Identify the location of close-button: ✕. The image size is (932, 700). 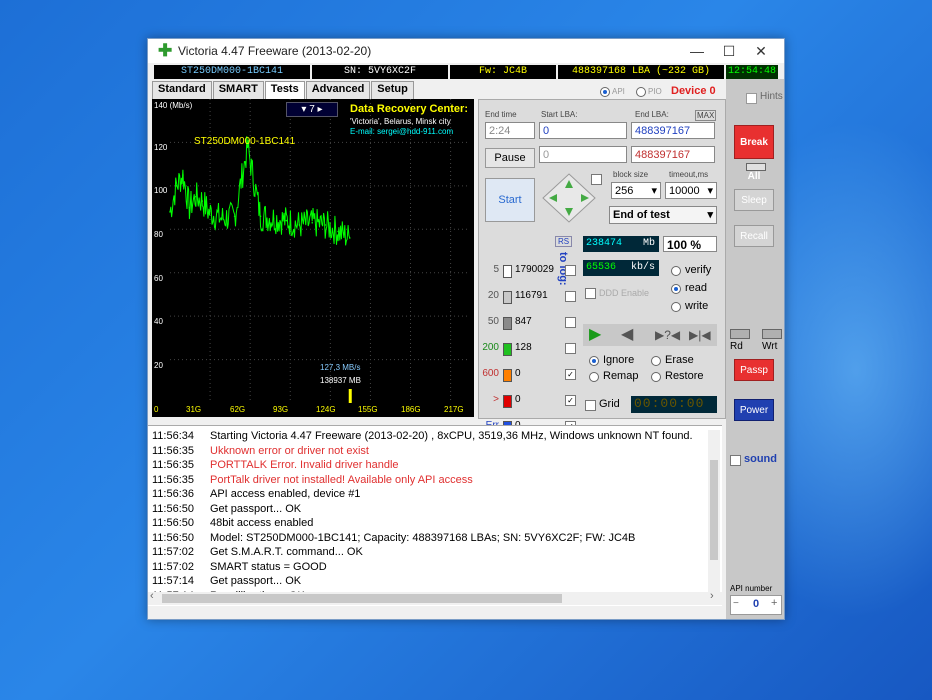
(761, 51).